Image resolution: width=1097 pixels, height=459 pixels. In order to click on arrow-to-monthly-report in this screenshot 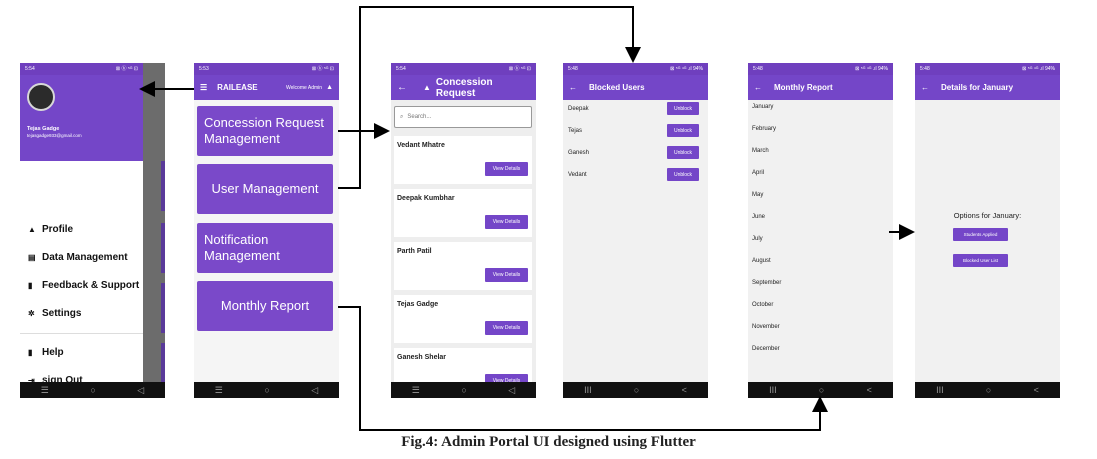, I will do `click(583, 368)`.